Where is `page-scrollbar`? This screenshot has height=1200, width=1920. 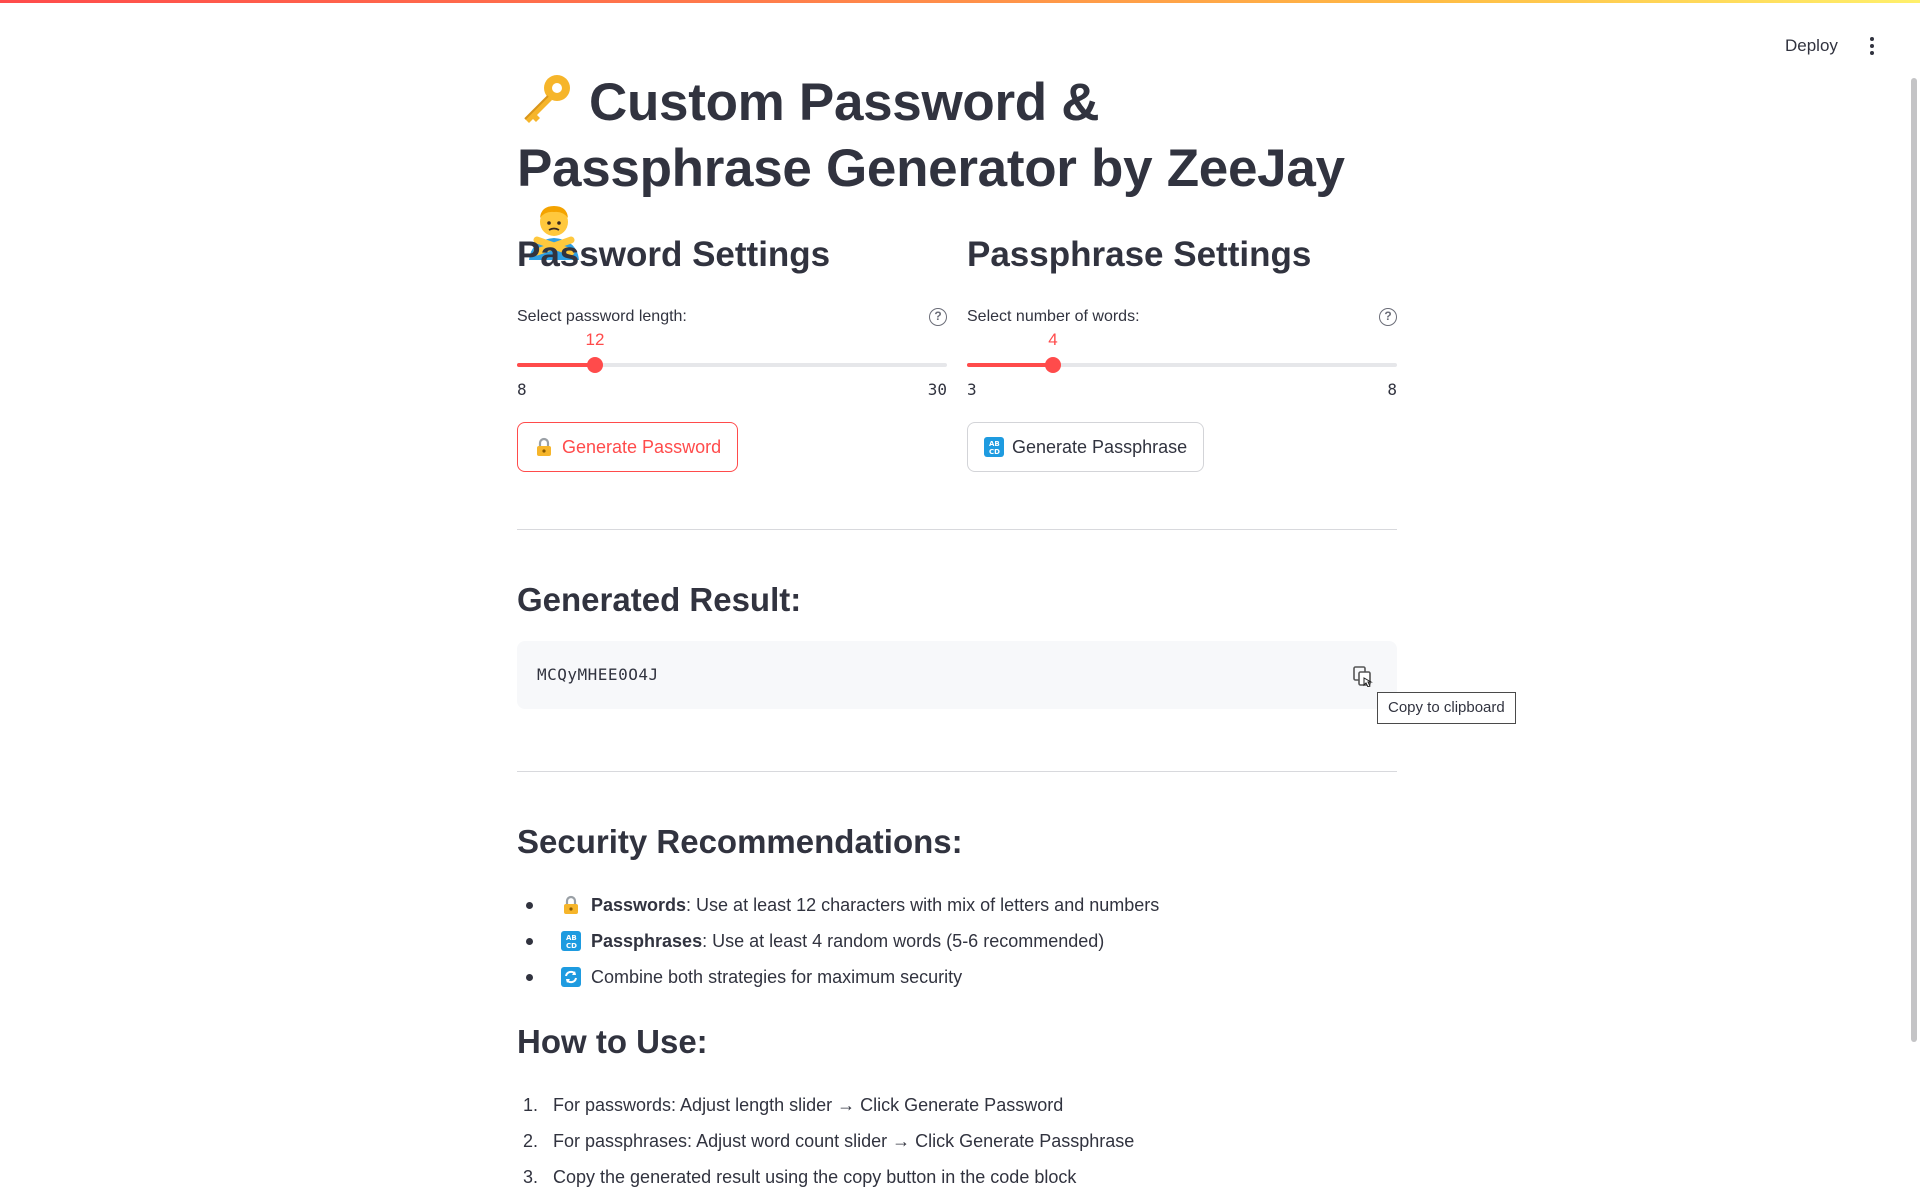
page-scrollbar is located at coordinates (1914, 600).